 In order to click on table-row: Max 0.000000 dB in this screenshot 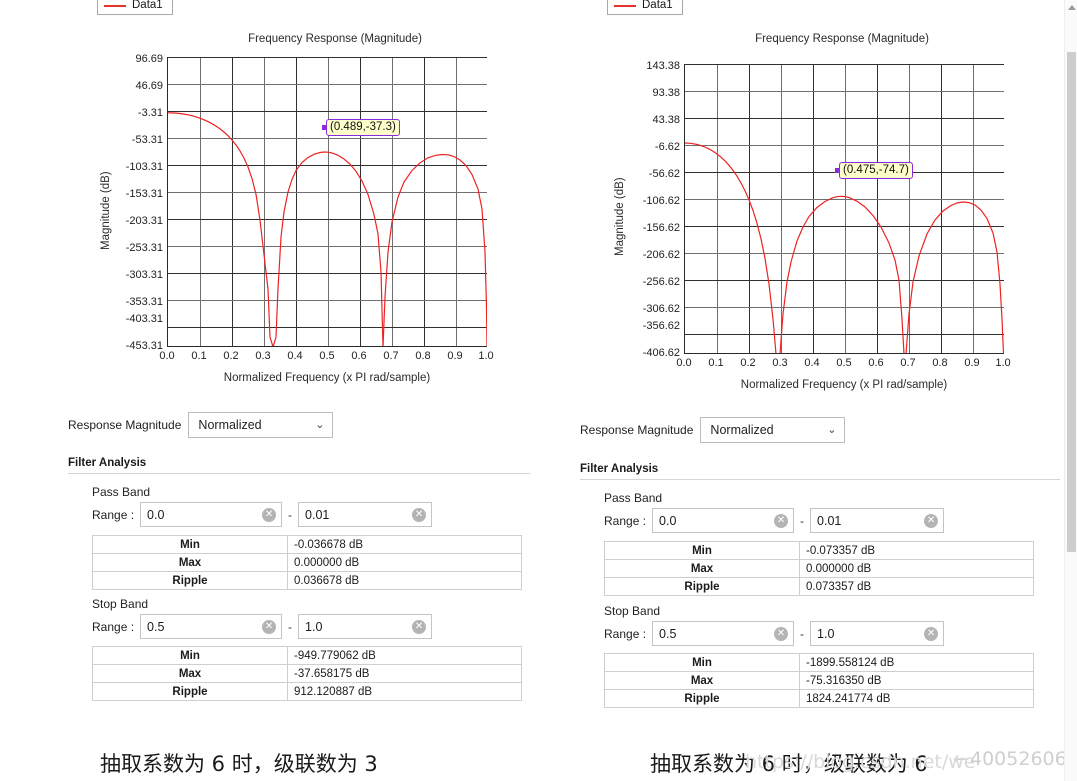, I will do `click(307, 562)`.